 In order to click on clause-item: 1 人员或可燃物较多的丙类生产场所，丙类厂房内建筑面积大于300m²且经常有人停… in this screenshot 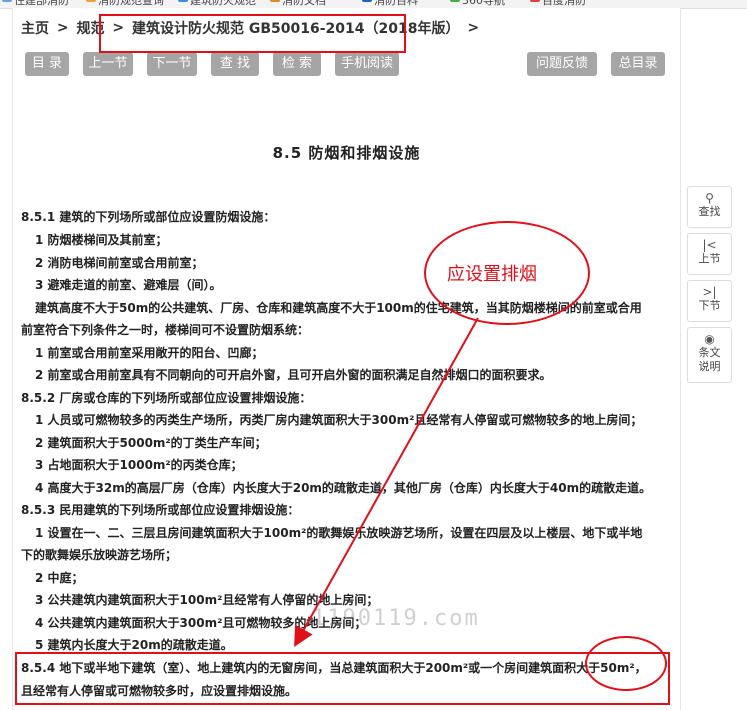, I will do `click(339, 420)`.